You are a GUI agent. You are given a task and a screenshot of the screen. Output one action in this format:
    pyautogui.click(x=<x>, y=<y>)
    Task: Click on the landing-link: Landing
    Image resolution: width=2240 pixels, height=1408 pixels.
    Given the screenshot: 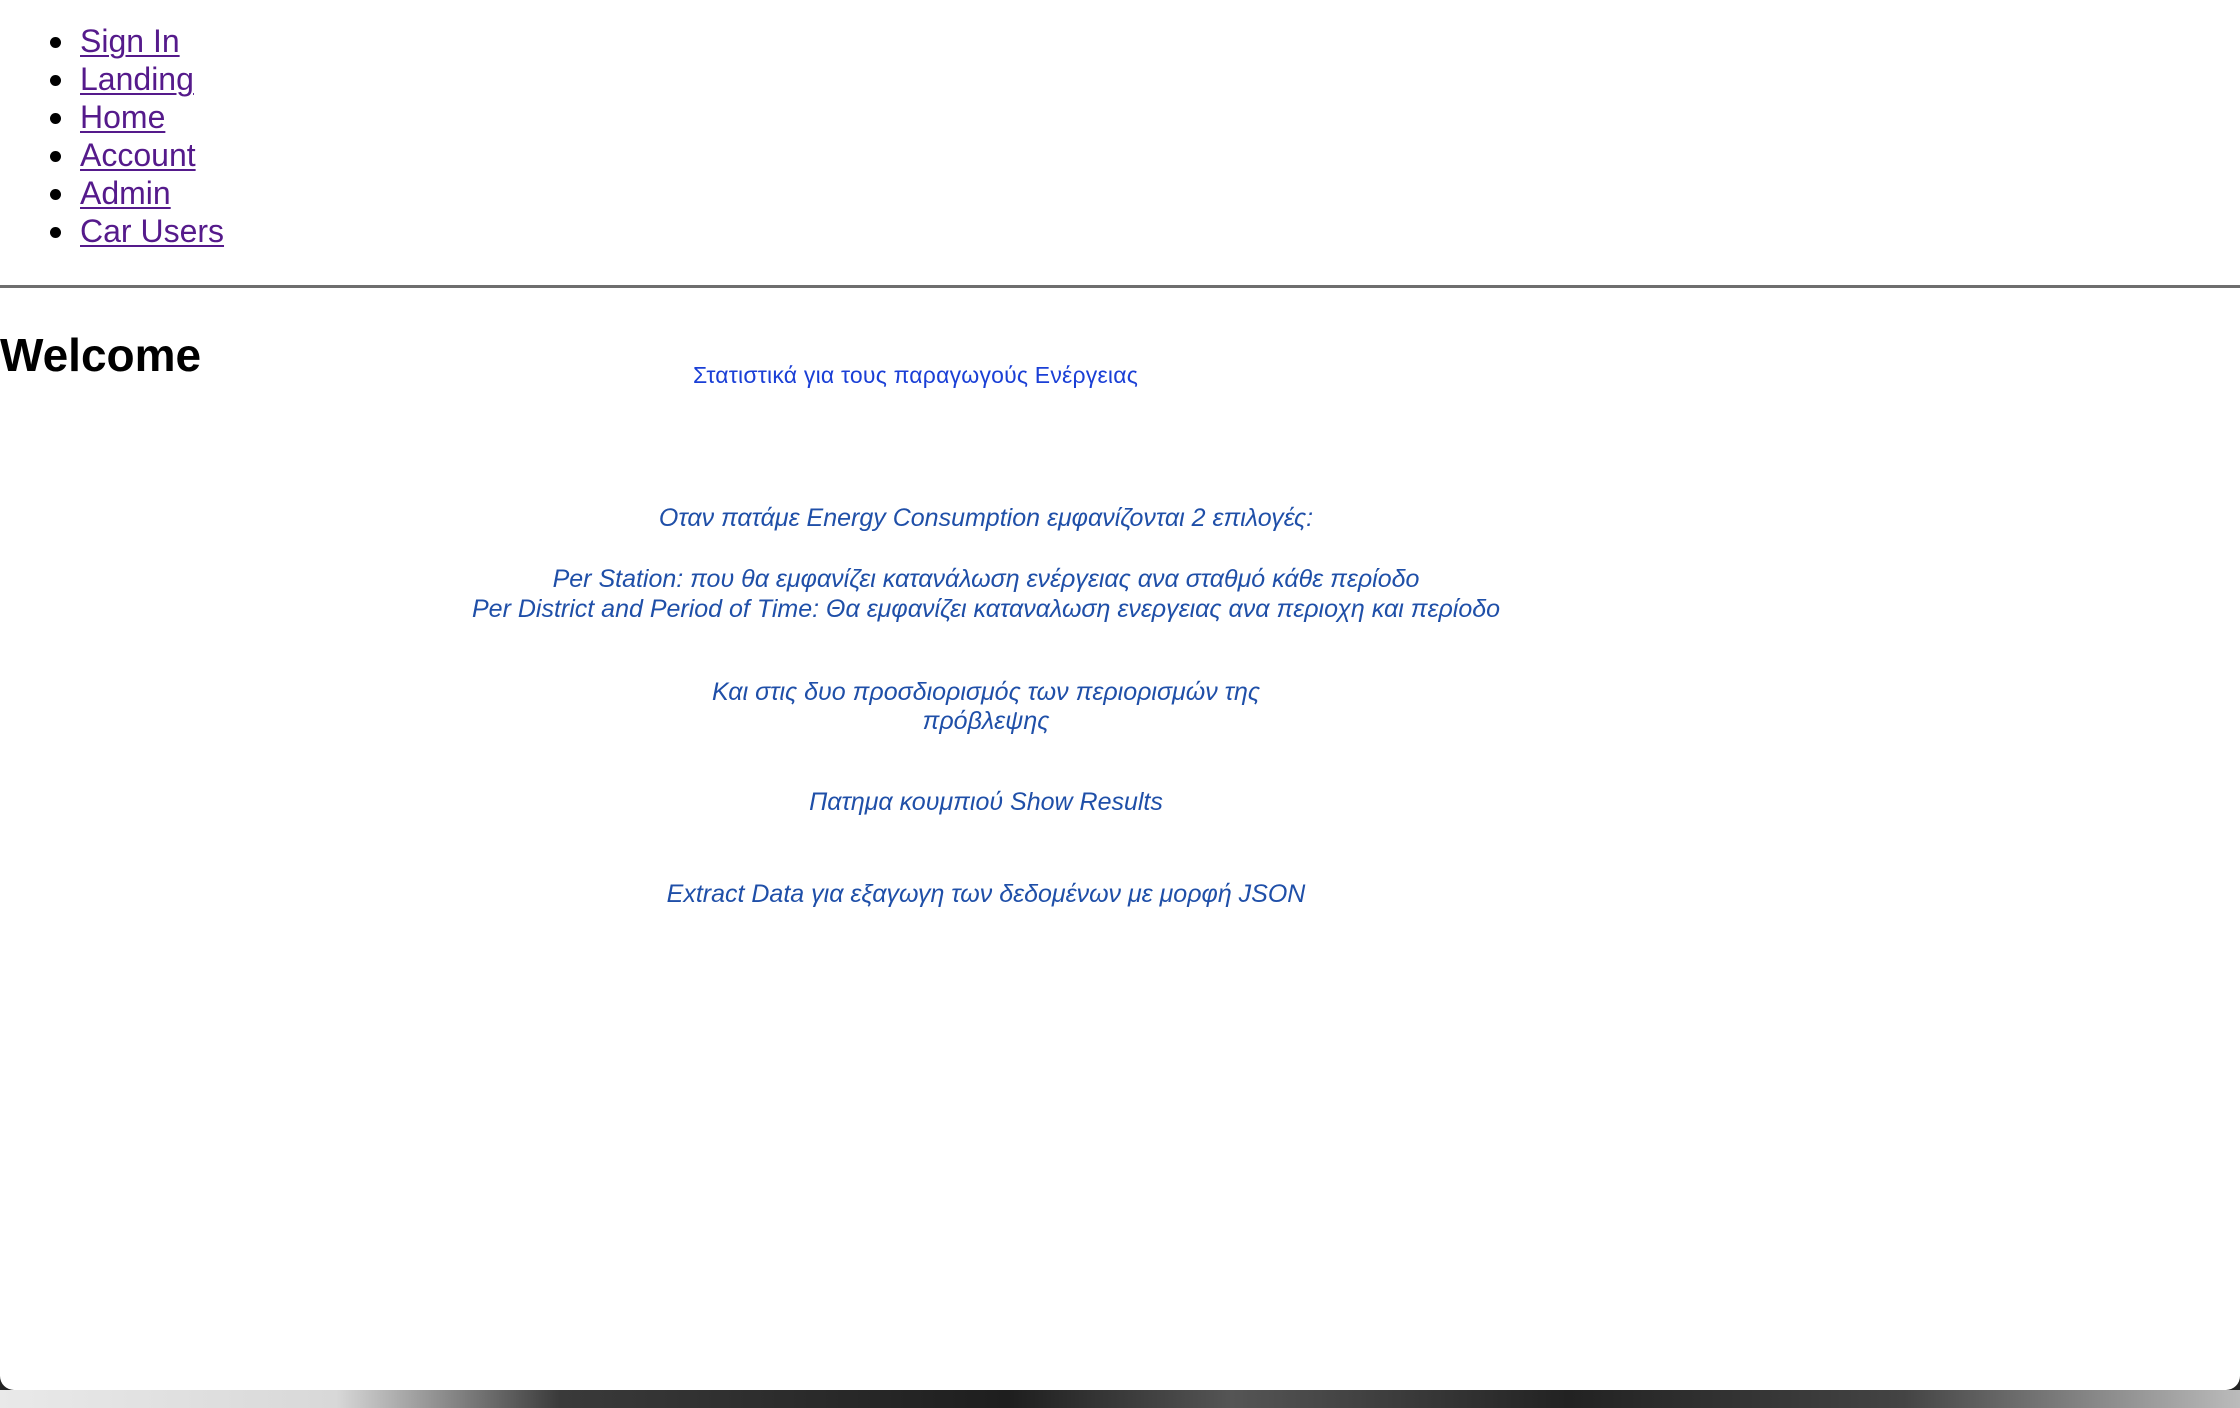 What is the action you would take?
    pyautogui.click(x=137, y=79)
    